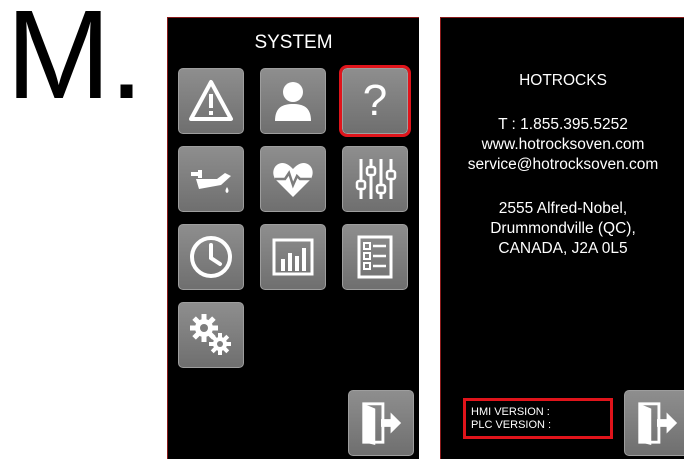  I want to click on adjust-tile, so click(375, 179).